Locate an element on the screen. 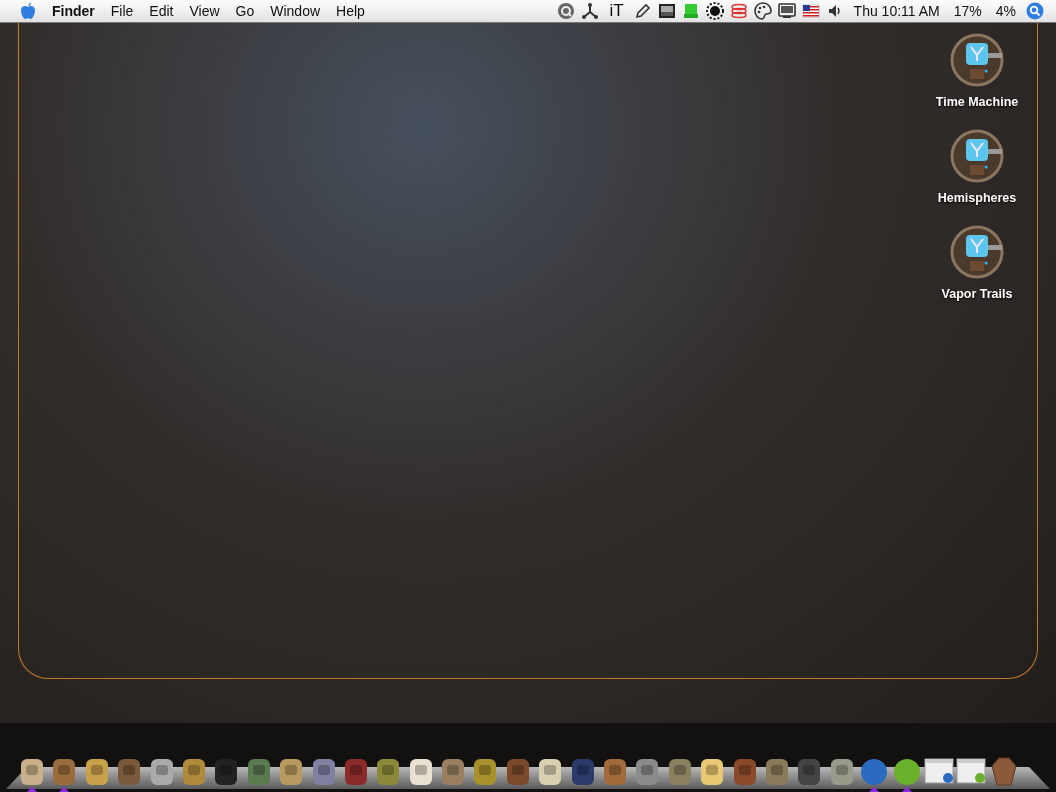 The width and height of the screenshot is (1056, 792). status-reading: 4% is located at coordinates (1005, 11).